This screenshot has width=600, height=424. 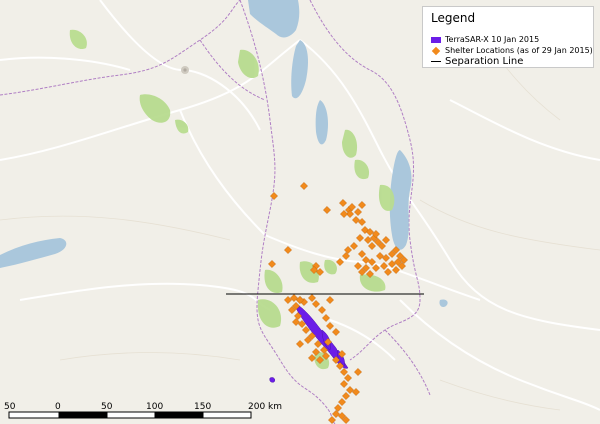 What do you see at coordinates (58, 407) in the screenshot?
I see `scale-label: 0` at bounding box center [58, 407].